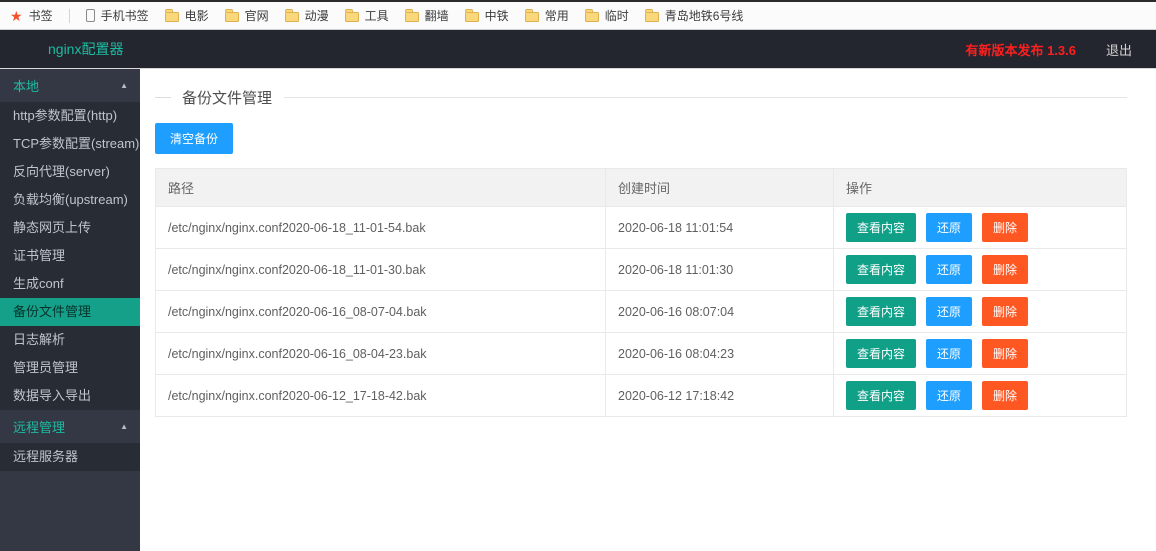 This screenshot has width=1156, height=551. What do you see at coordinates (256, 16) in the screenshot?
I see `bookmark-folder-label: 官网` at bounding box center [256, 16].